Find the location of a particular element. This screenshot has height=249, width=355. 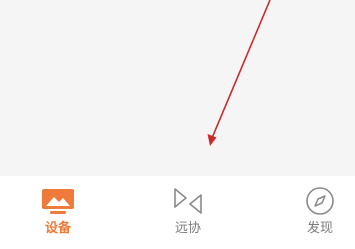

tab-devices: 设备 is located at coordinates (58, 212).